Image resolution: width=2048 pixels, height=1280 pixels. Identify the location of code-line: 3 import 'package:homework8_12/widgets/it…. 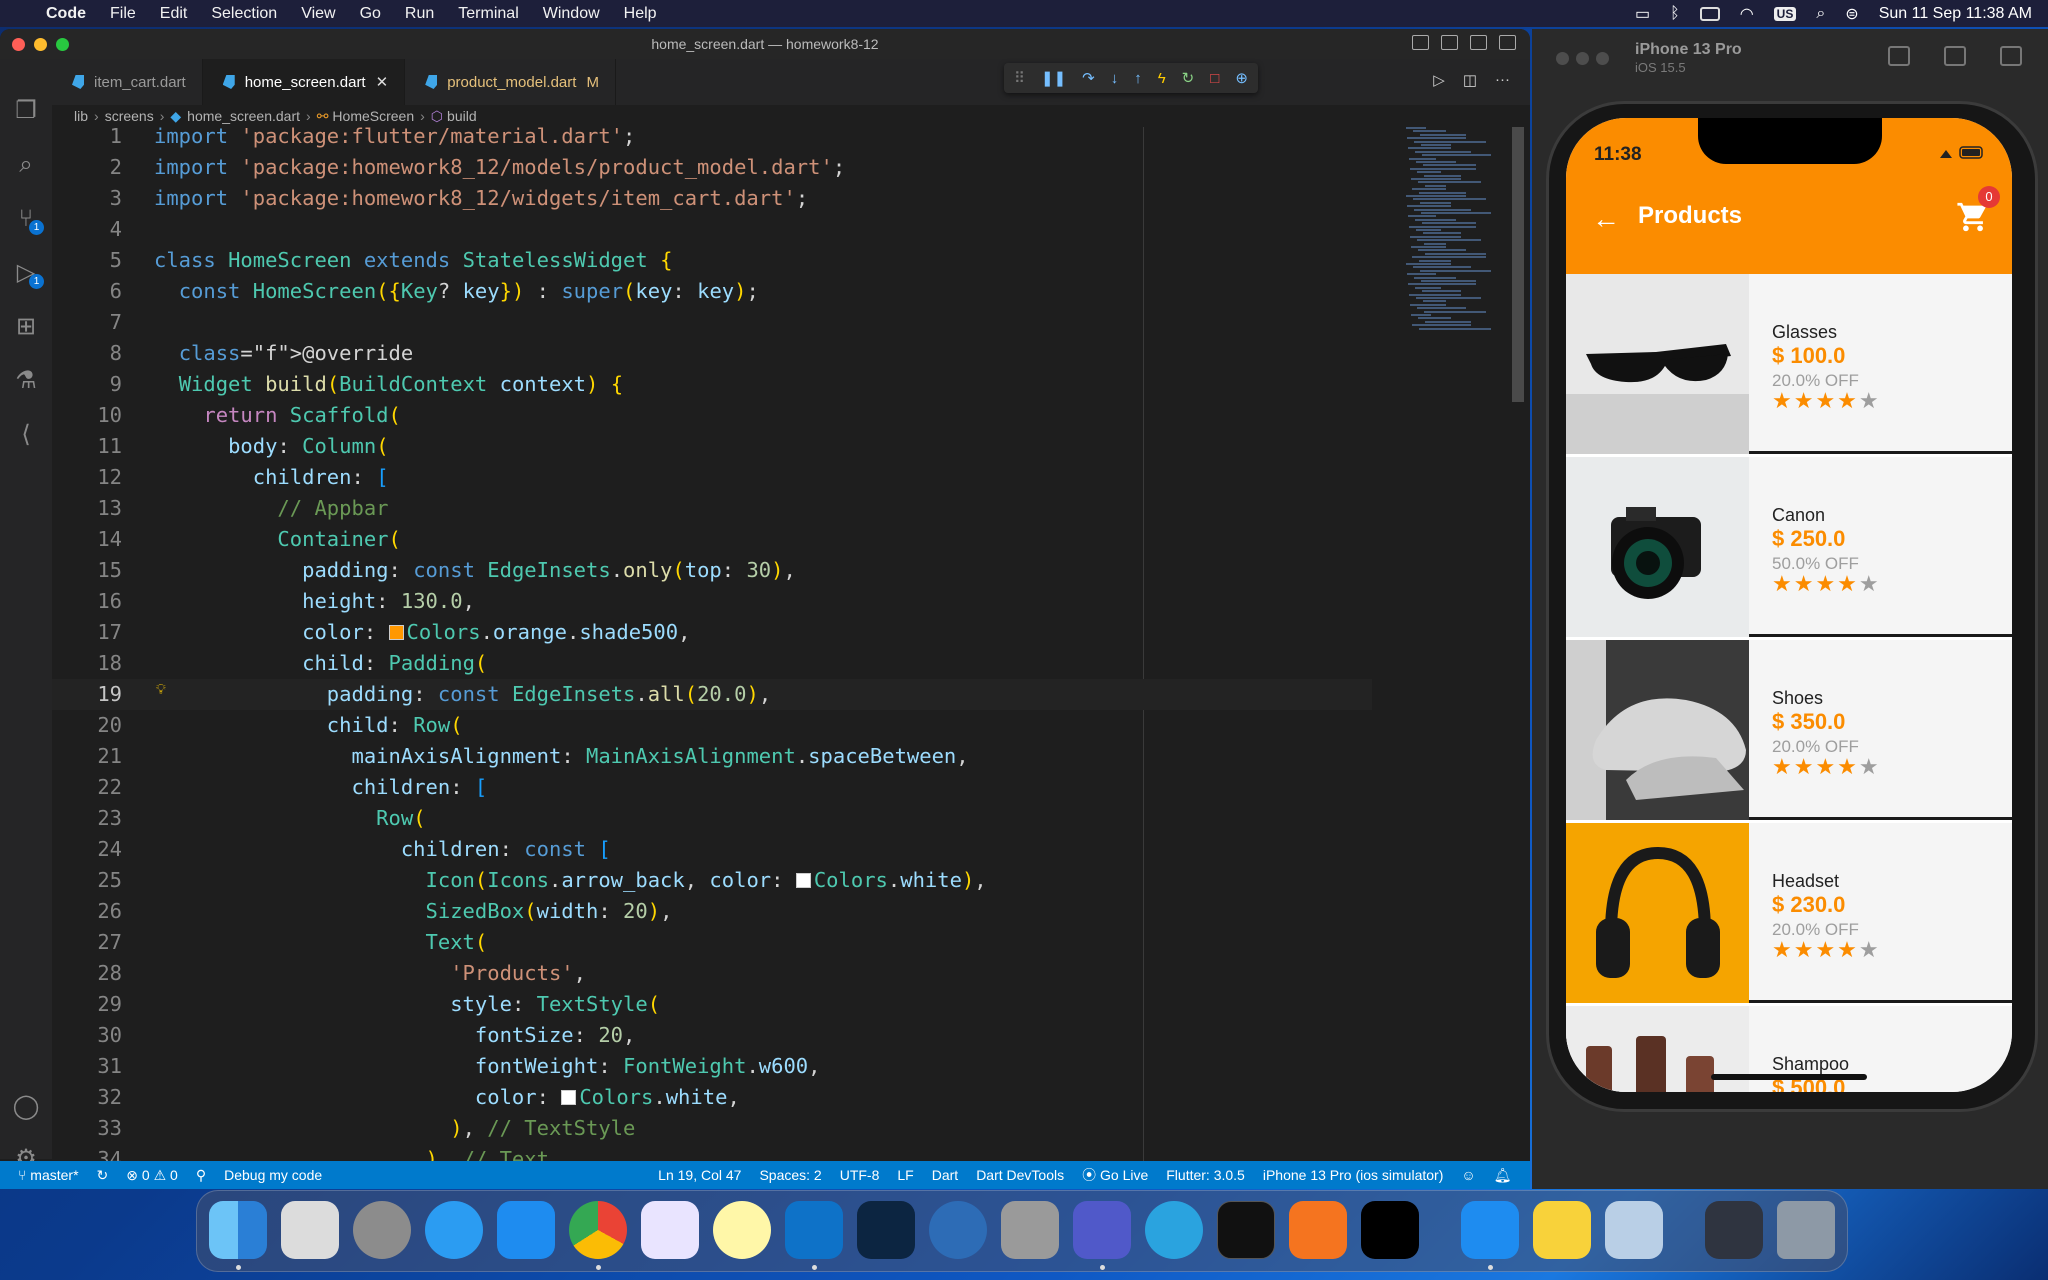
(712, 198).